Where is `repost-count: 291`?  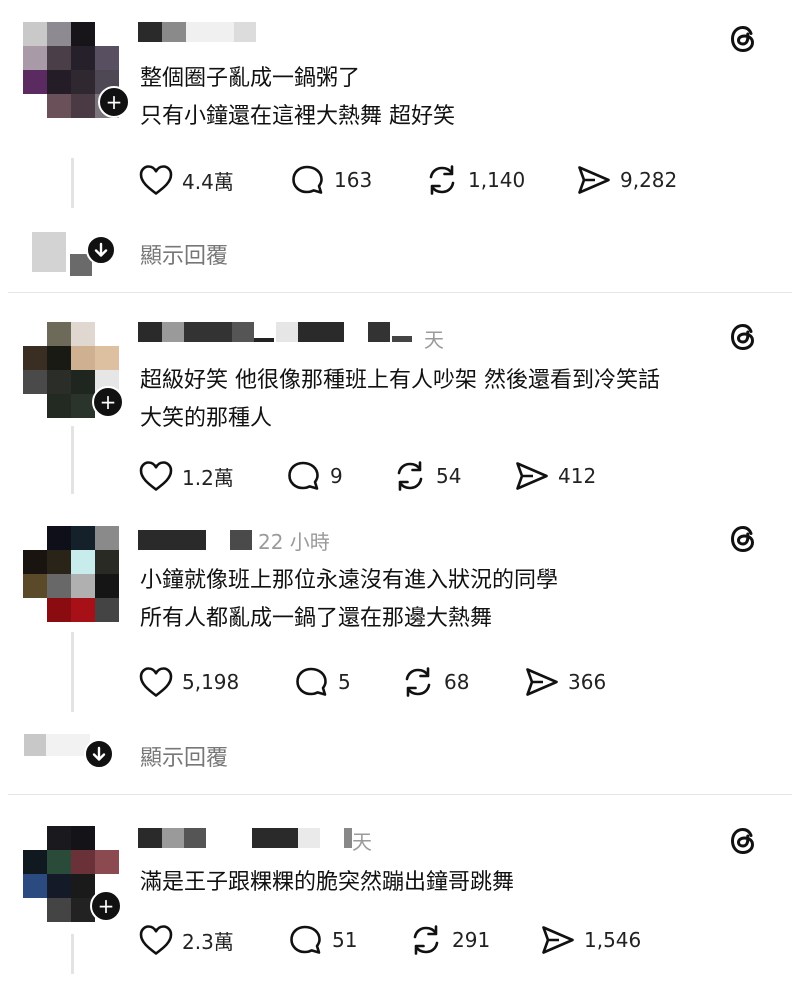
repost-count: 291 is located at coordinates (471, 940).